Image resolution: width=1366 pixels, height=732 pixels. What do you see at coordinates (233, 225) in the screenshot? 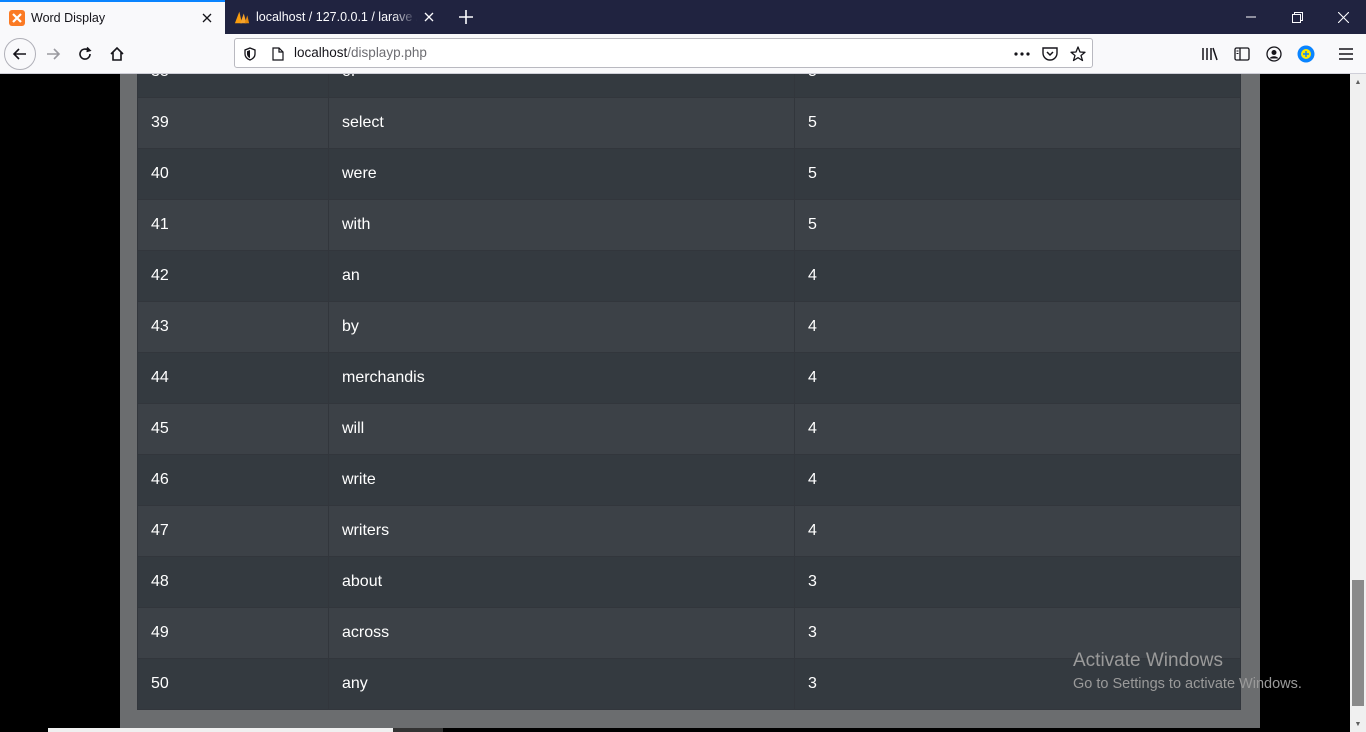
I see `cell-id: 41` at bounding box center [233, 225].